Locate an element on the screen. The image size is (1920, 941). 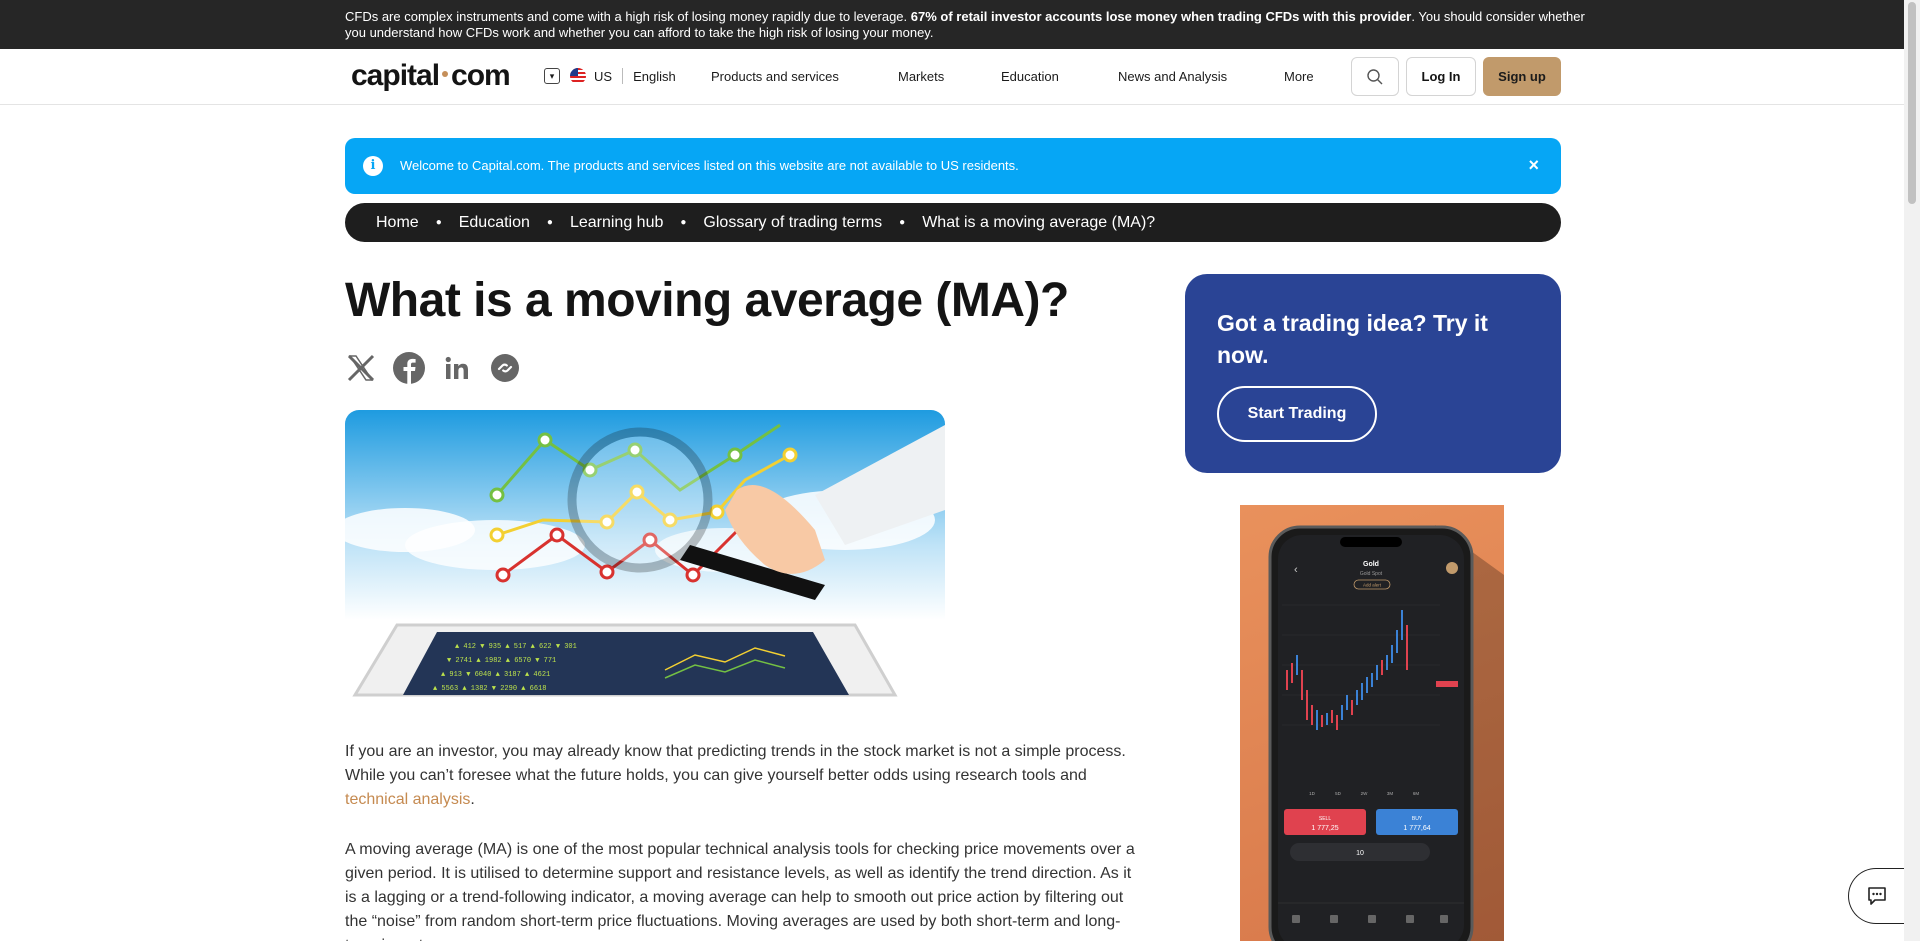
facebook-icon is located at coordinates (409, 368).